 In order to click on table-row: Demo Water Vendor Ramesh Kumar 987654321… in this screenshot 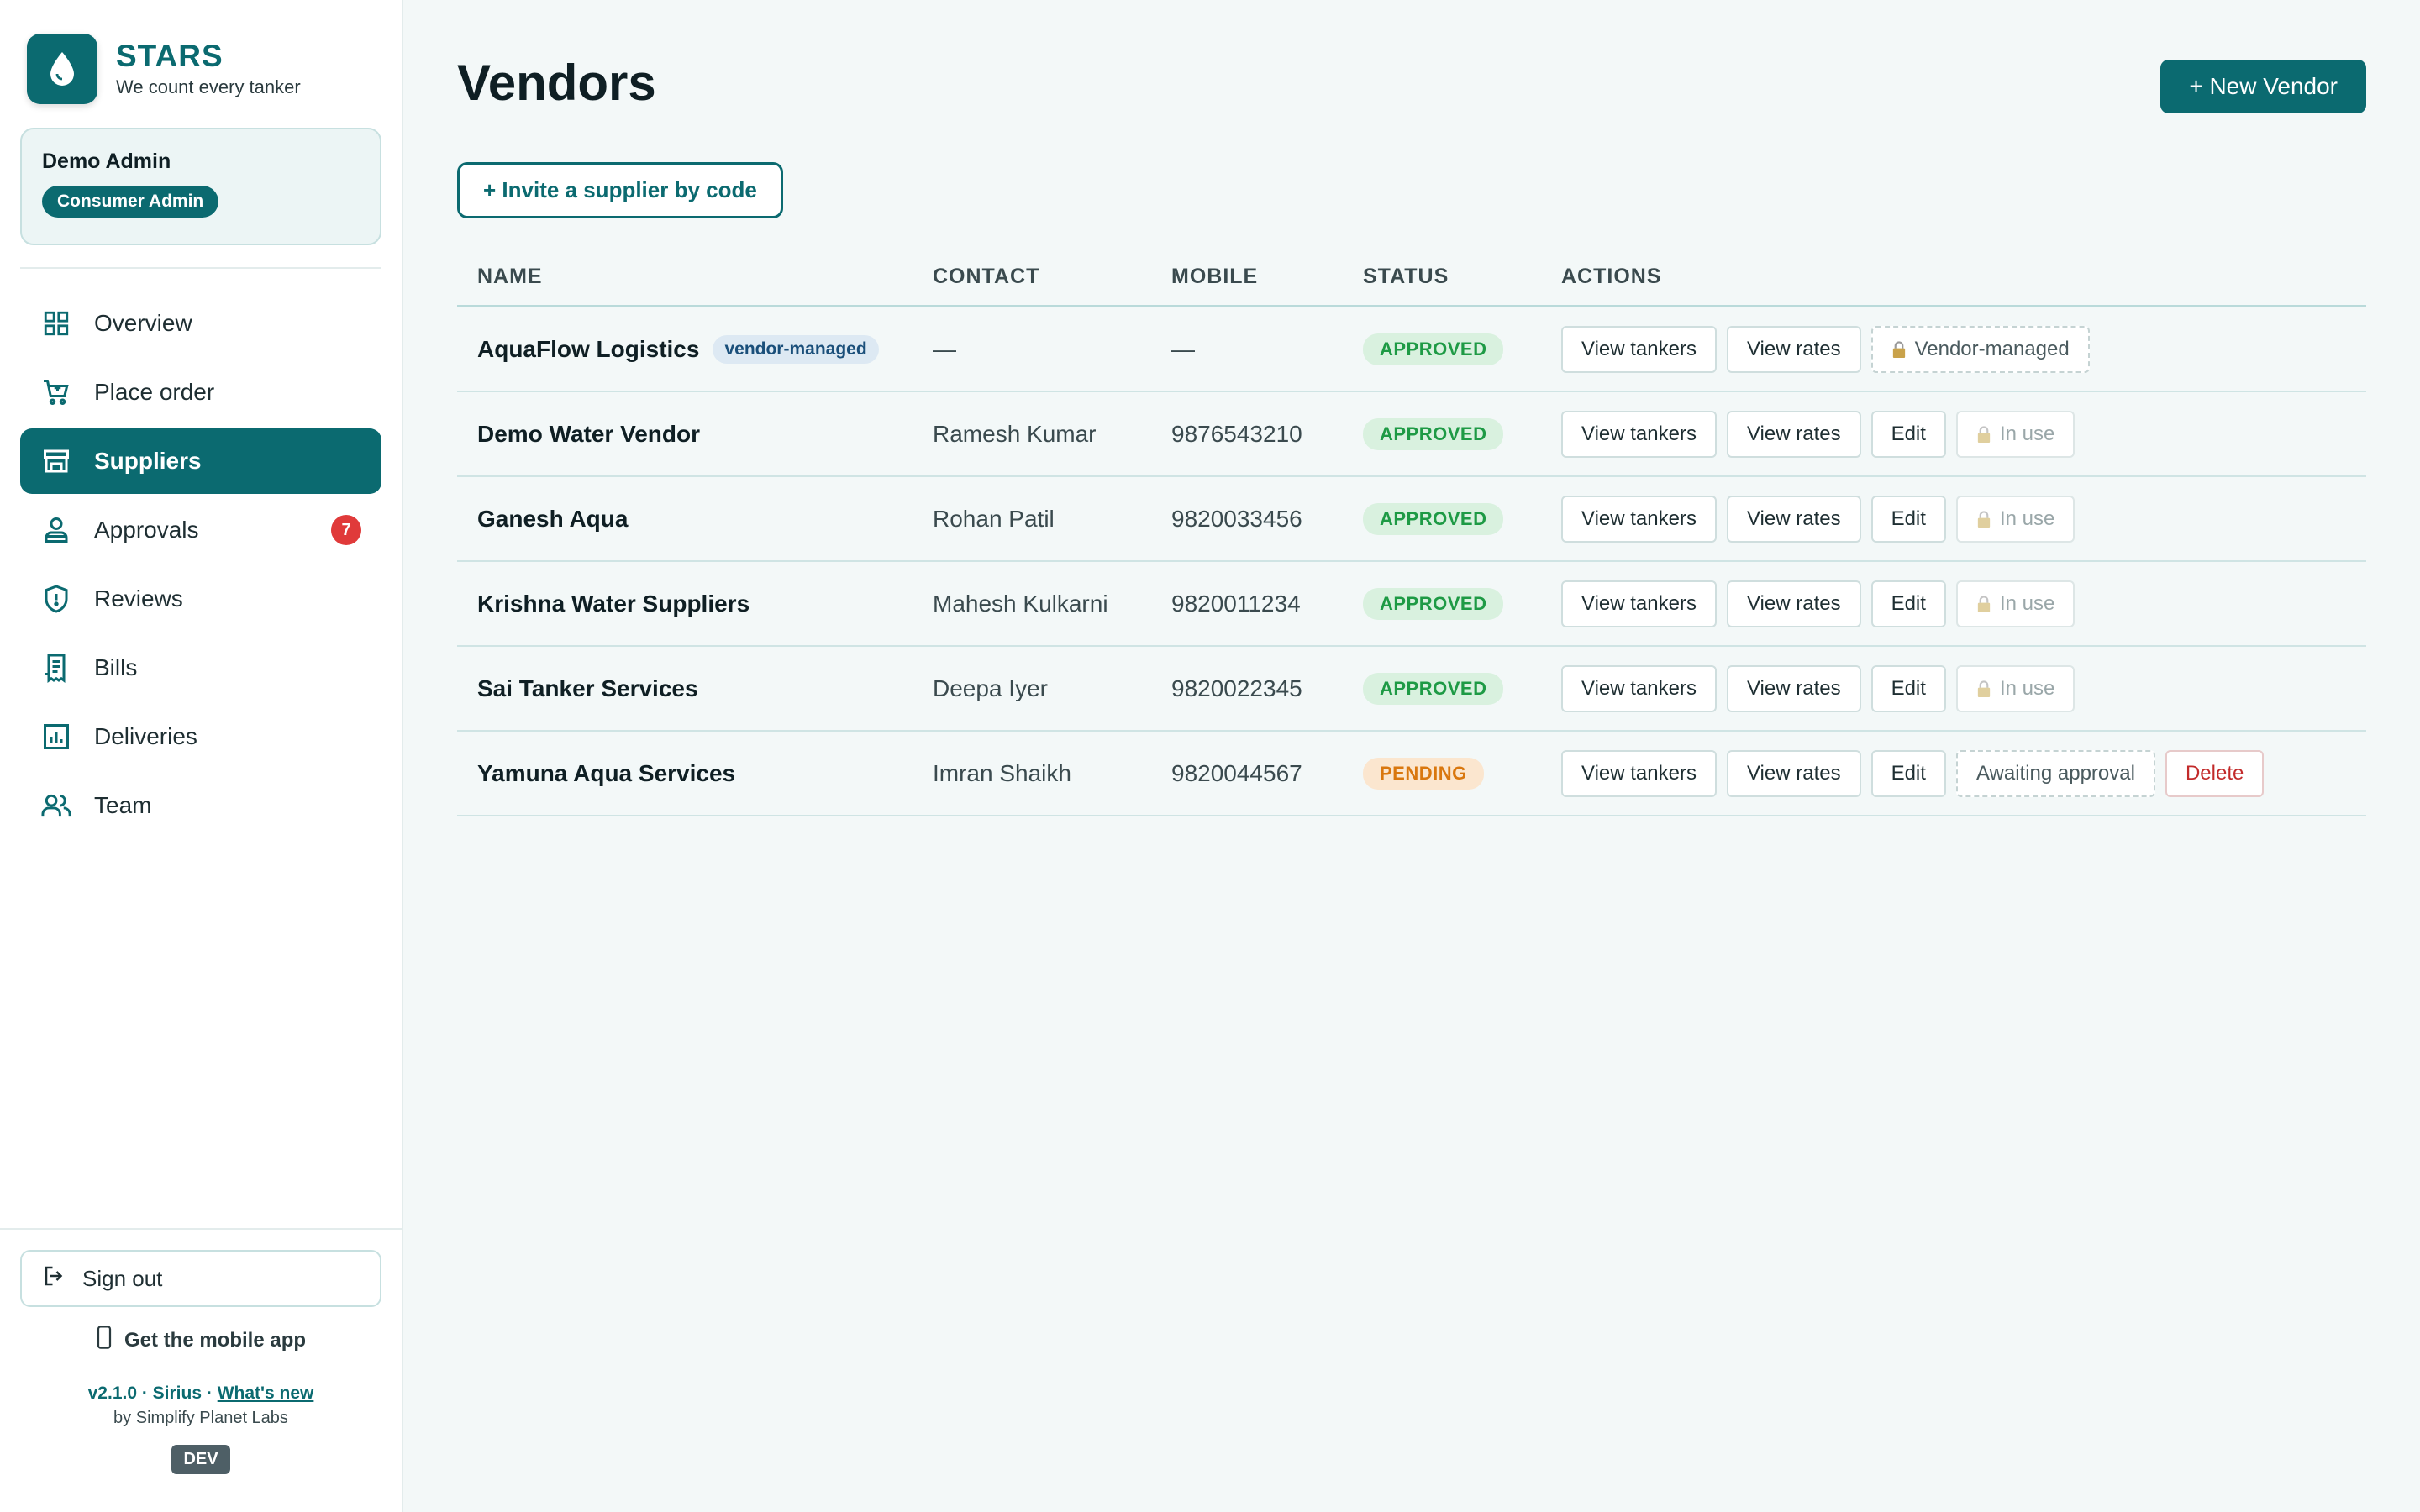, I will do `click(1411, 434)`.